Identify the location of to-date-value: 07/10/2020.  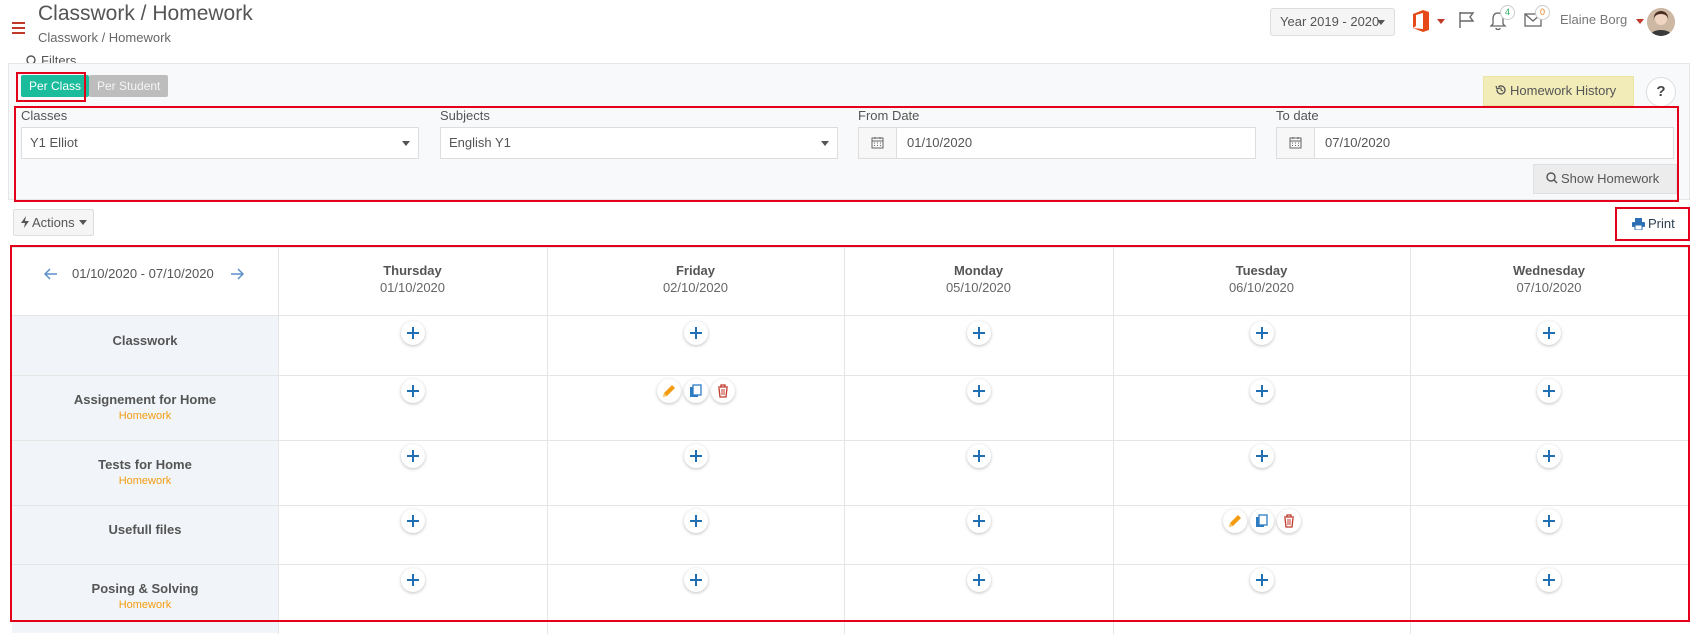
(1358, 142).